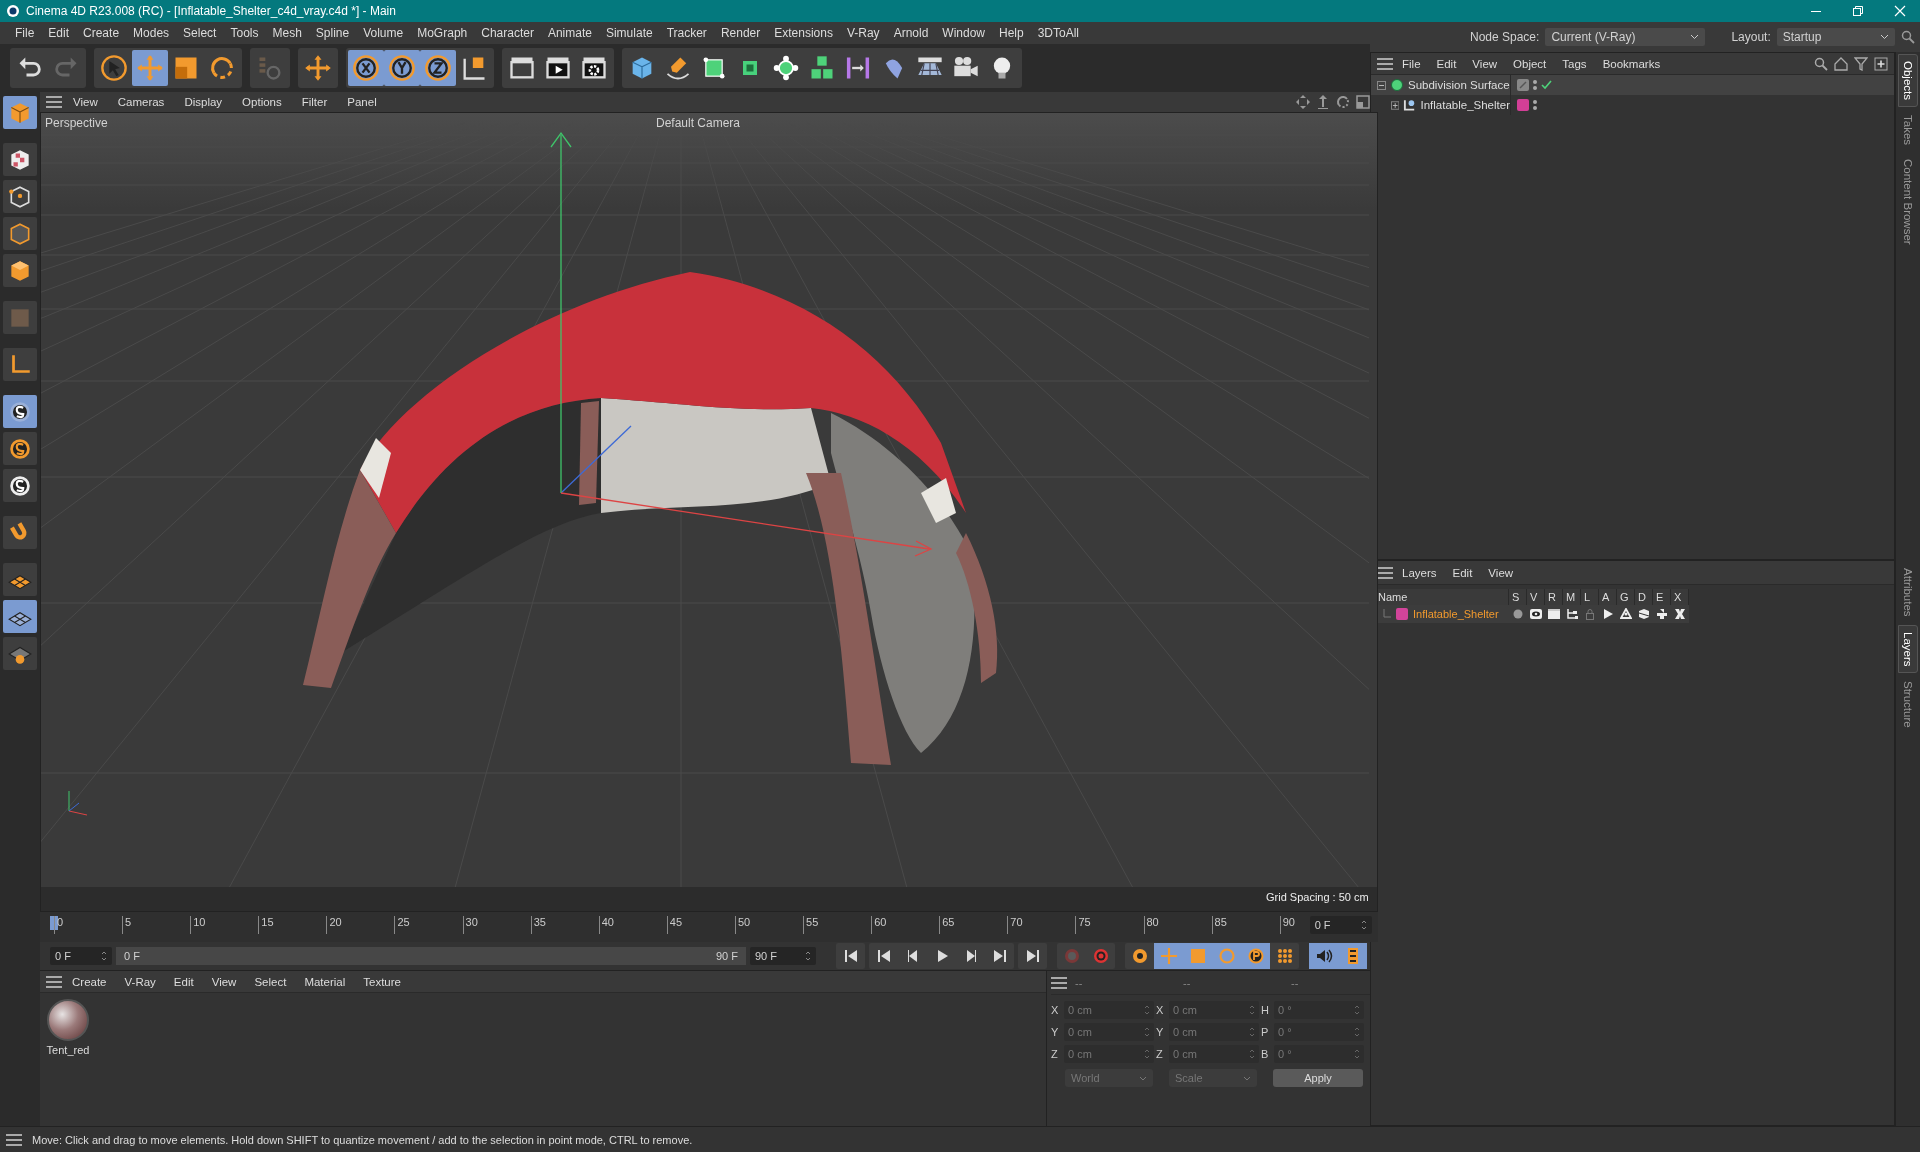  Describe the element at coordinates (1908, 649) in the screenshot. I see `side-tab: Layers` at that location.